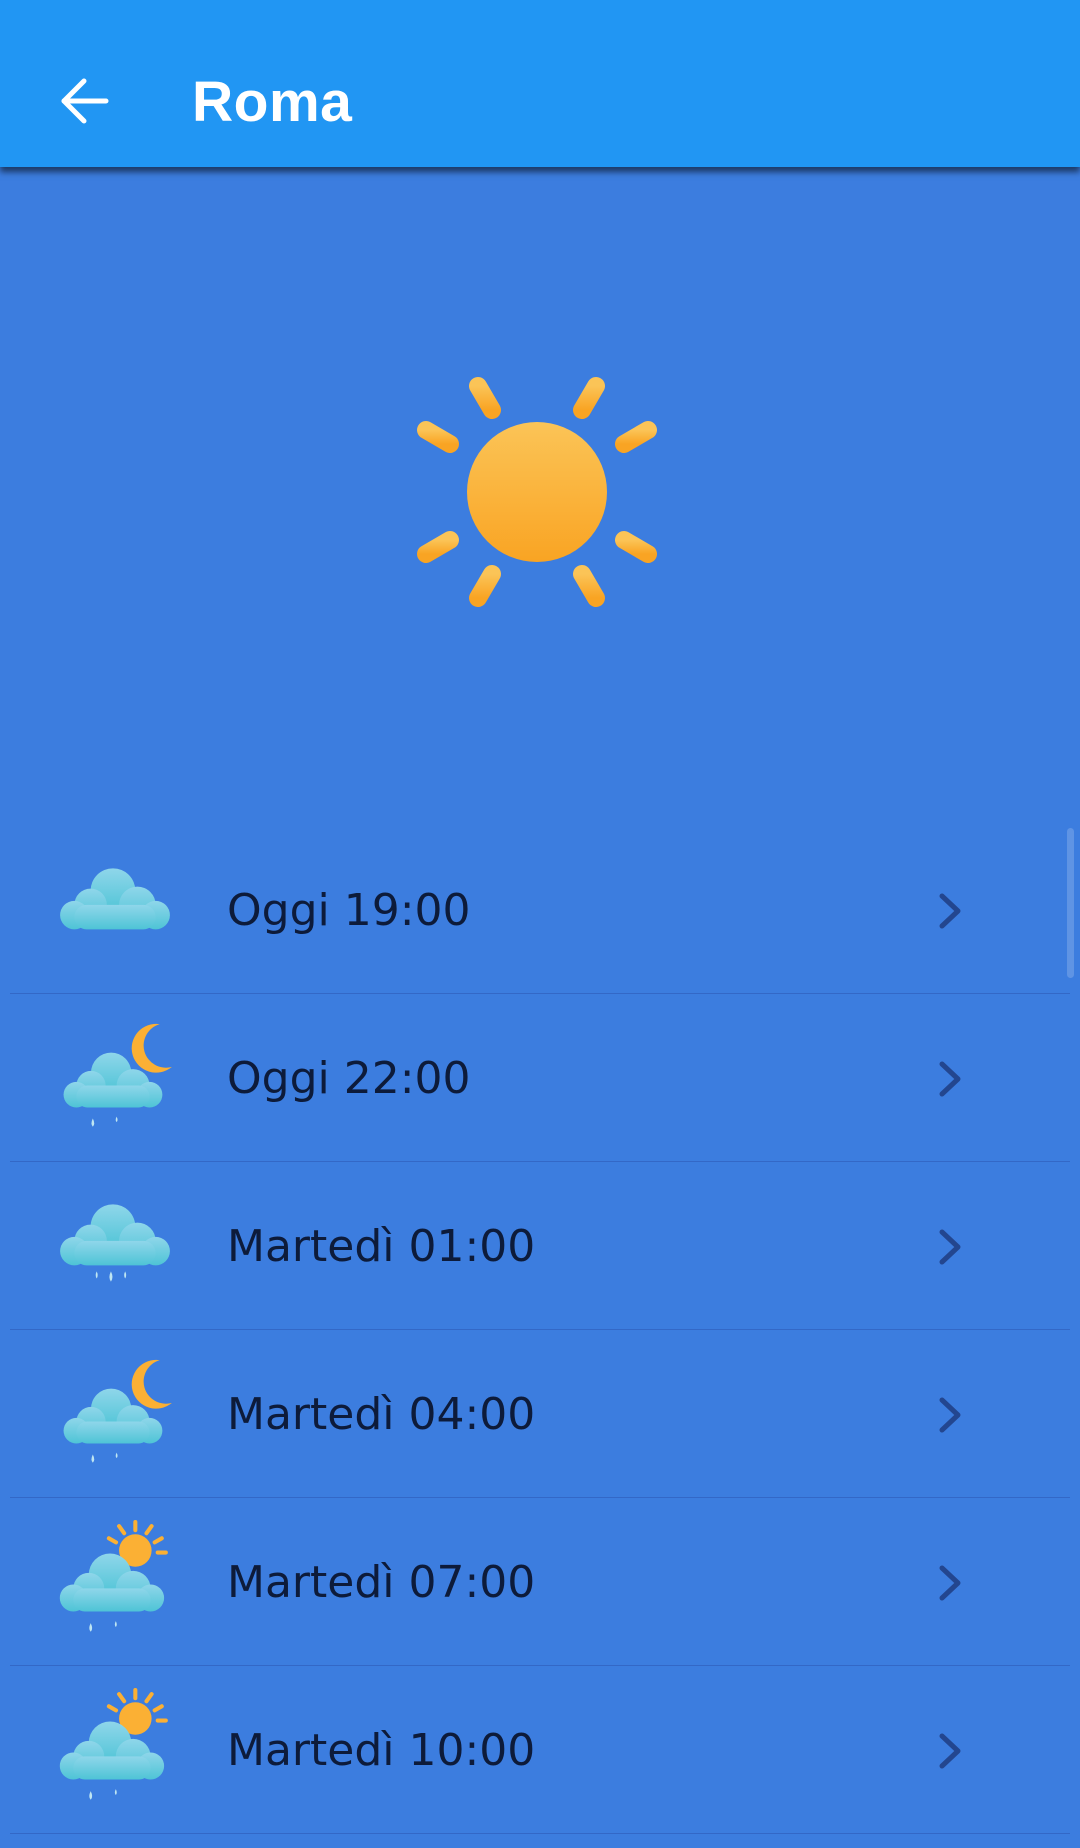 The height and width of the screenshot is (1848, 1080). What do you see at coordinates (540, 910) in the screenshot?
I see `forecast-row: Oggi 19:00` at bounding box center [540, 910].